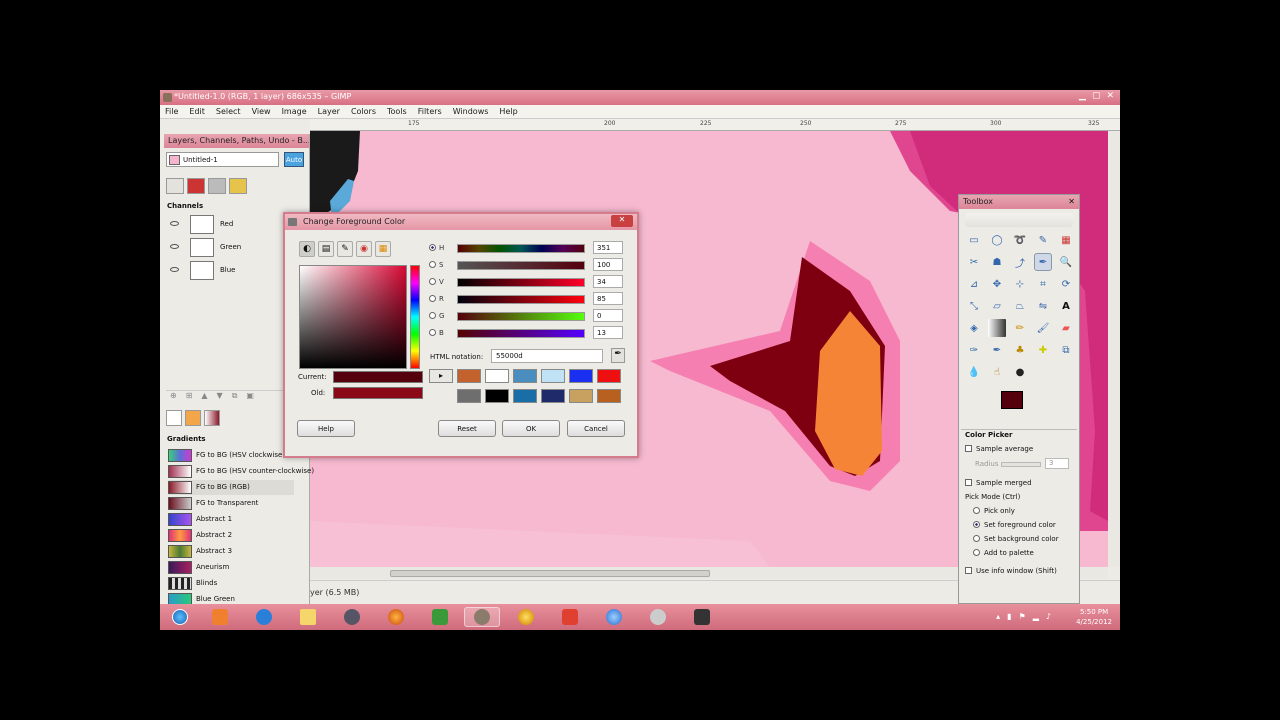 The image size is (1280, 720). What do you see at coordinates (180, 617) in the screenshot?
I see `start-button` at bounding box center [180, 617].